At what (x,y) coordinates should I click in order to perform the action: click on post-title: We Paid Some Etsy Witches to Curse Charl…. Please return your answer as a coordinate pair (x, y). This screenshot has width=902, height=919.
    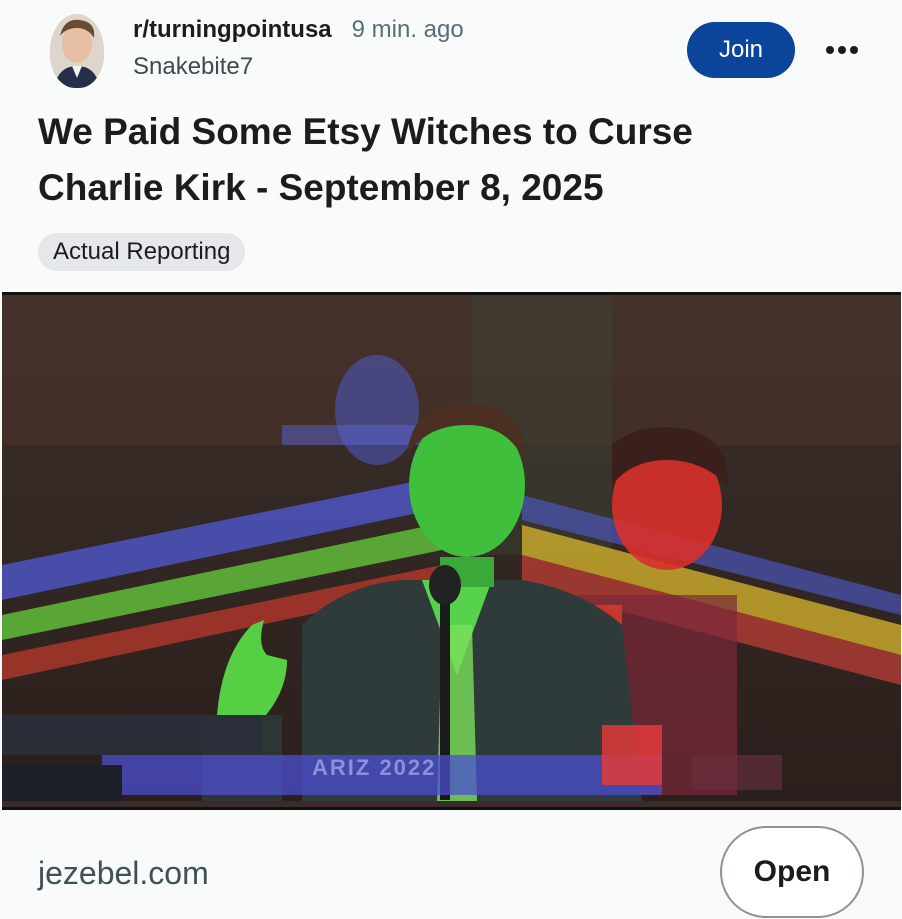
    Looking at the image, I should click on (418, 160).